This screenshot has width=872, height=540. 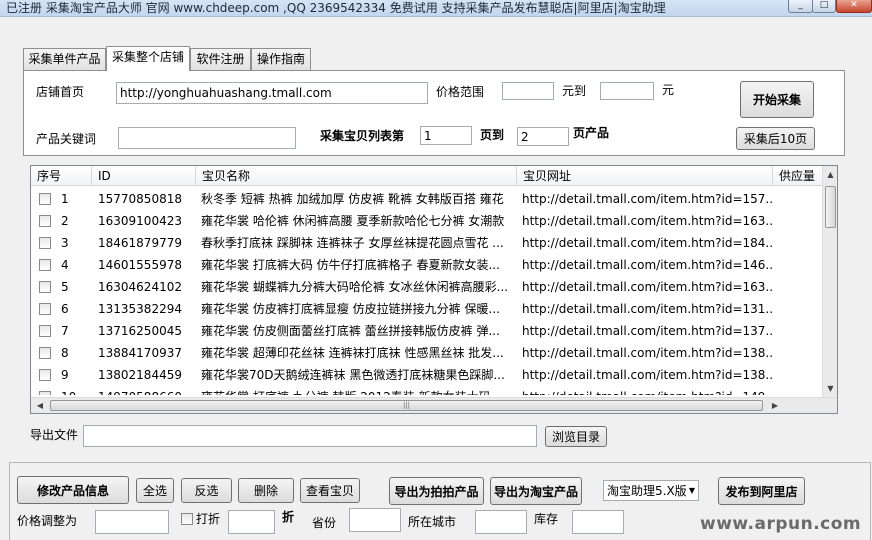 I want to click on export-taobao-button: 导出为淘宝产品, so click(x=536, y=491).